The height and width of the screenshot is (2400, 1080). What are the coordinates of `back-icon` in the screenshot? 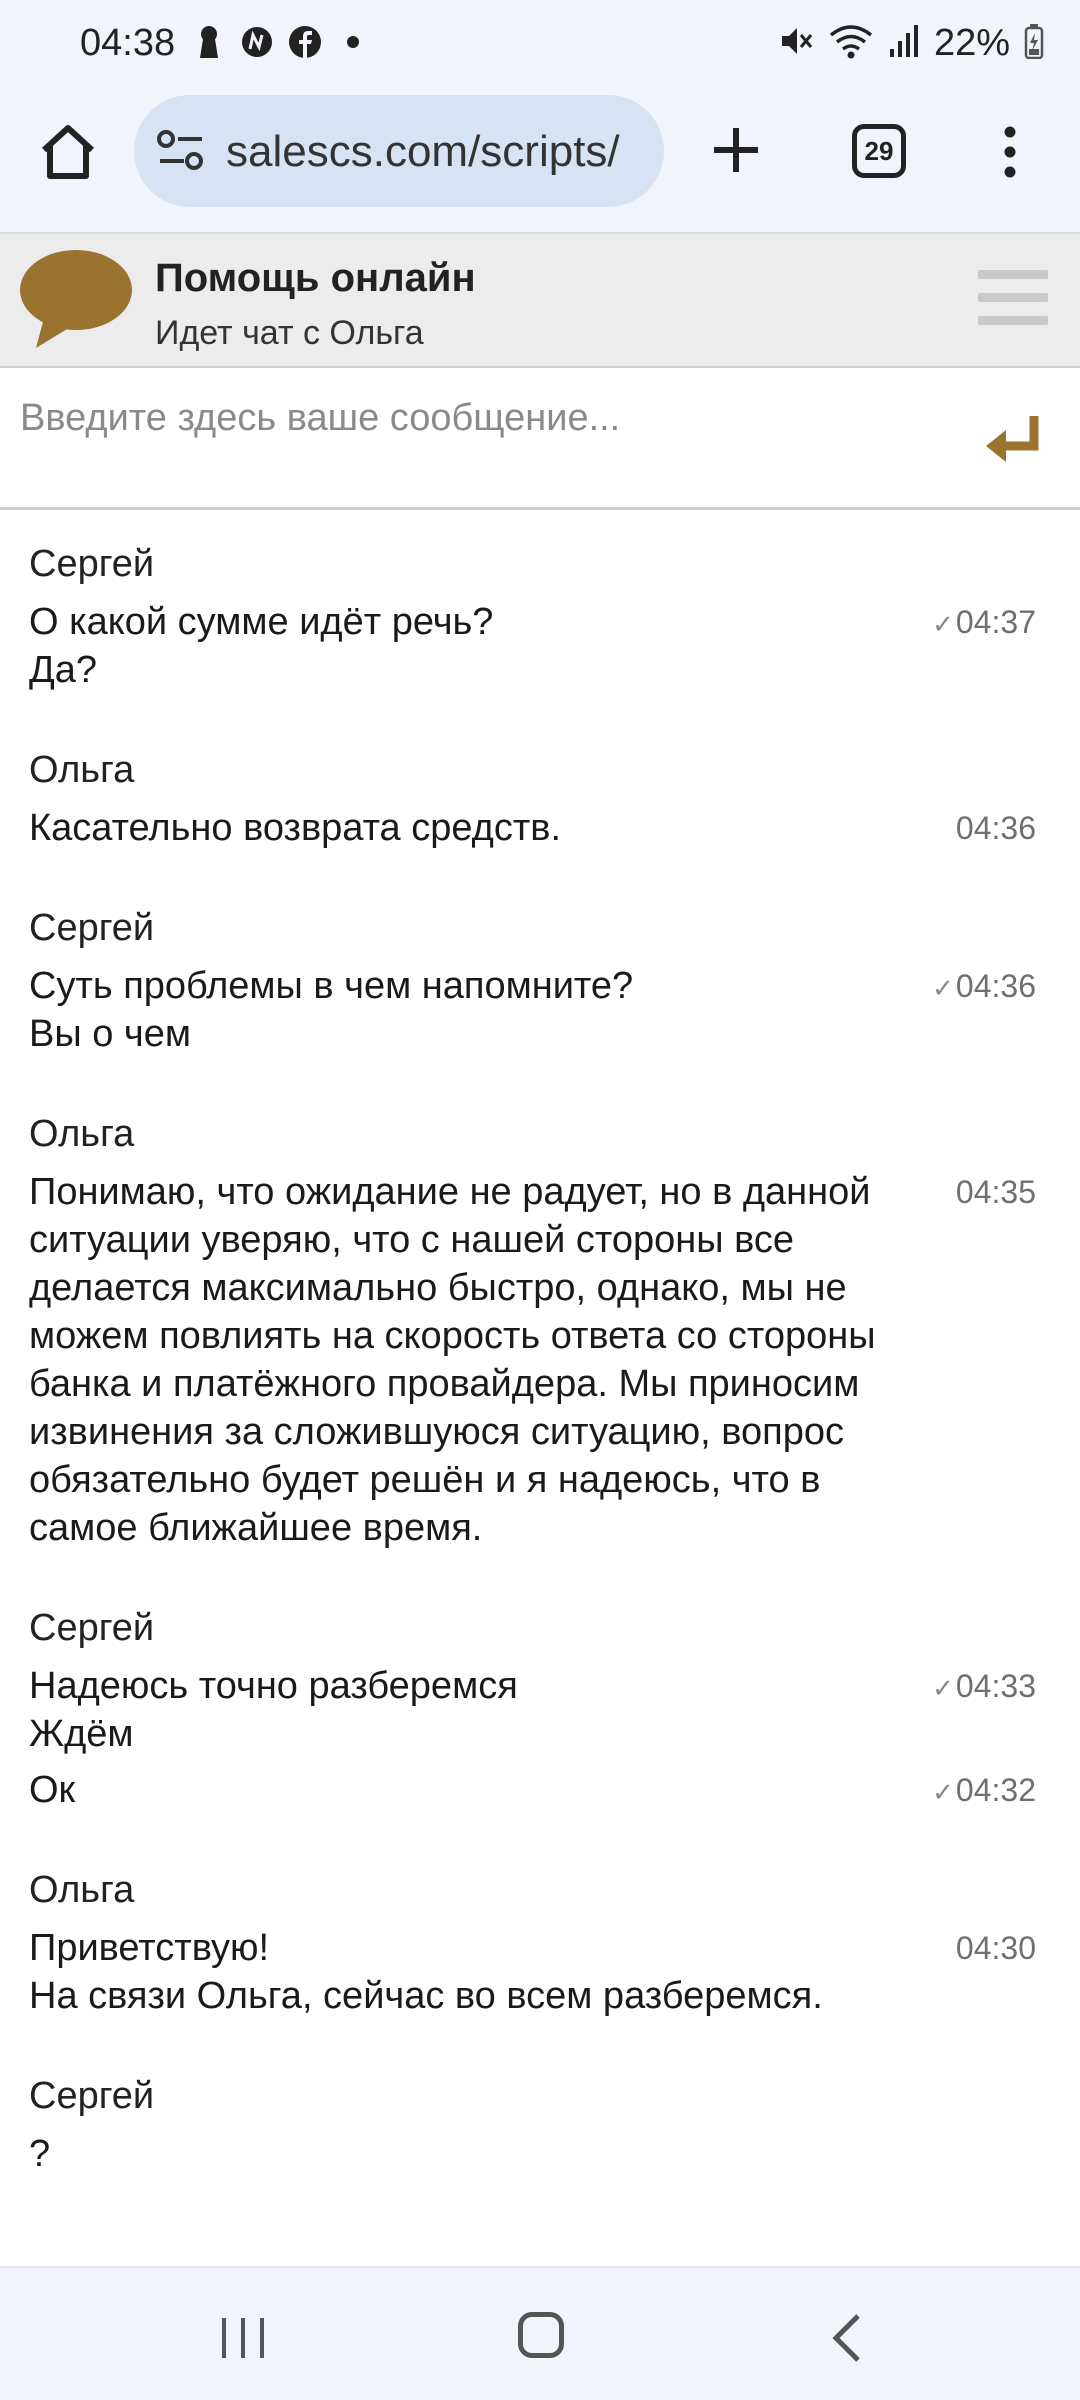 It's located at (846, 2338).